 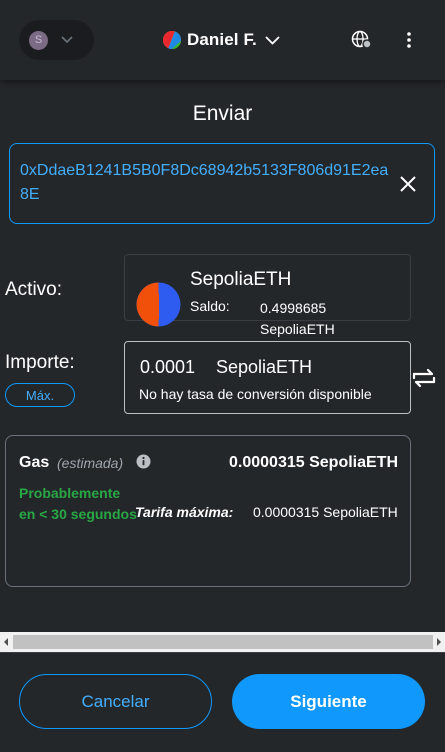 What do you see at coordinates (328, 701) in the screenshot?
I see `next-button: Siguiente` at bounding box center [328, 701].